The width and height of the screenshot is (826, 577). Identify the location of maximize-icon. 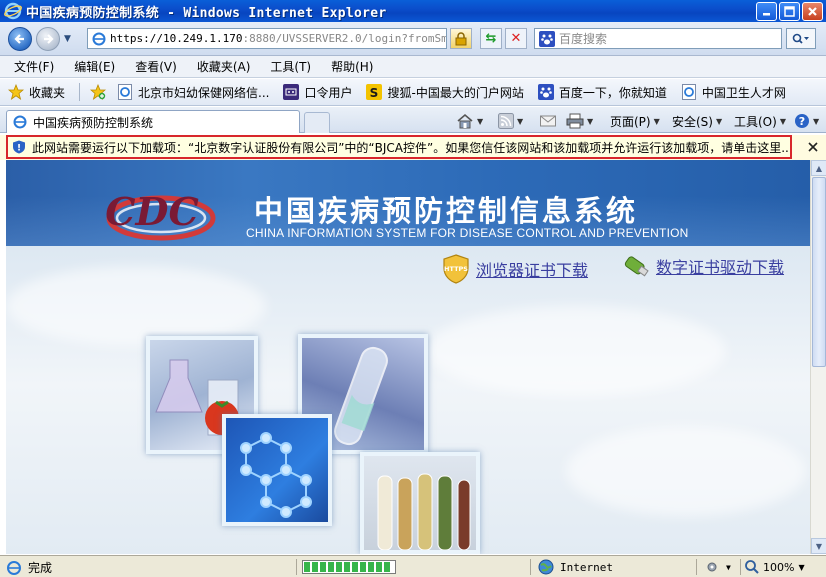
(789, 11).